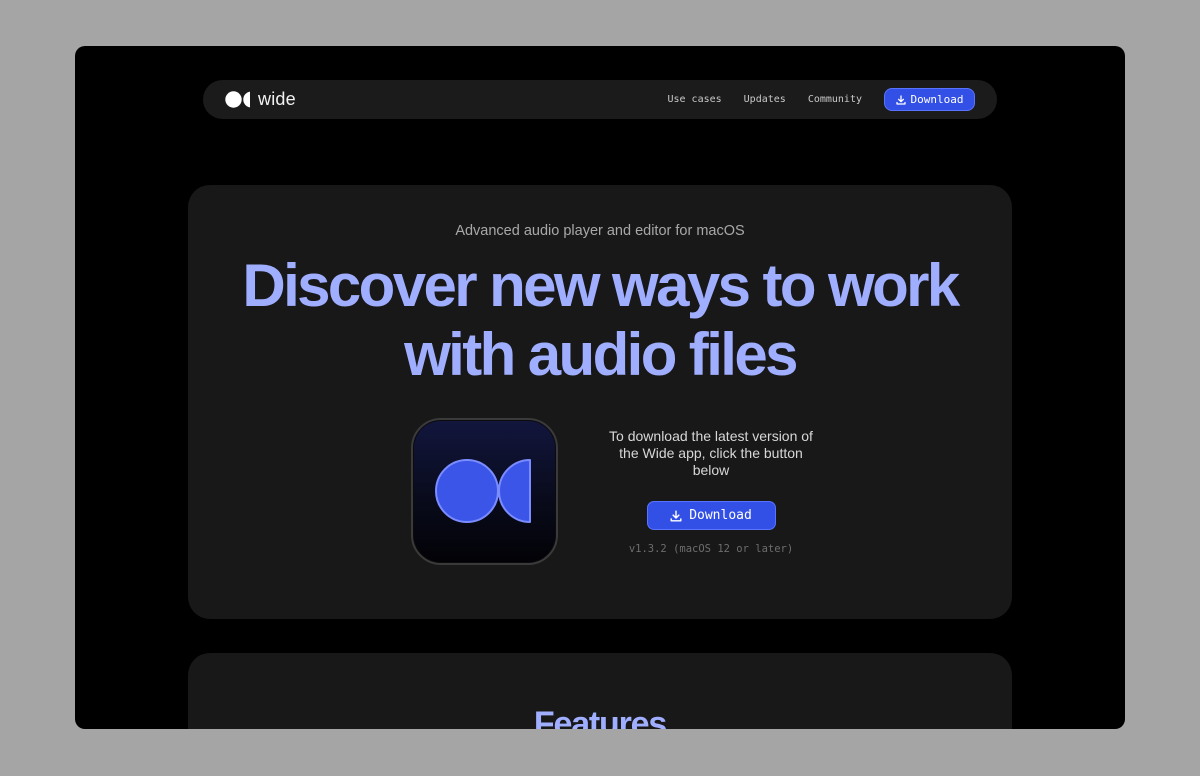  Describe the element at coordinates (937, 99) in the screenshot. I see `nav-download-label: Download` at that location.